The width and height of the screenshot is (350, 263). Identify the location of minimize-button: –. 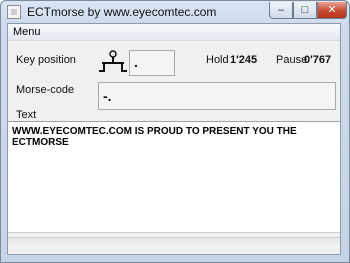
(281, 10).